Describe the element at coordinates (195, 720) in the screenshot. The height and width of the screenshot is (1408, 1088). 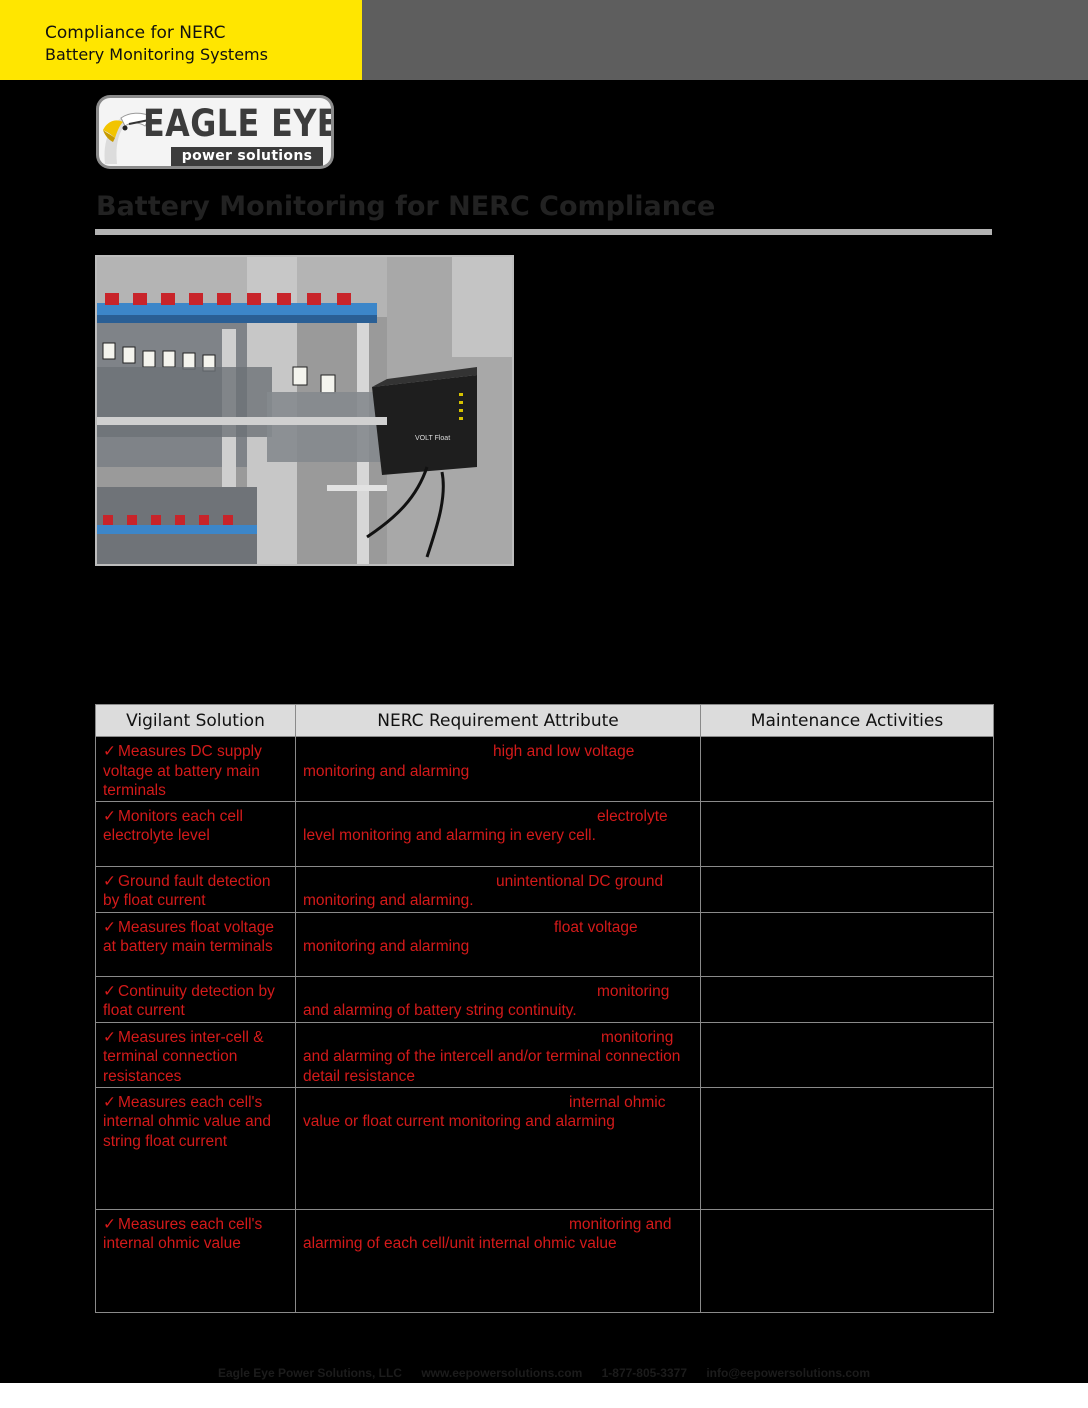
I see `header-vigilant-solution: Vigilant Solution` at that location.